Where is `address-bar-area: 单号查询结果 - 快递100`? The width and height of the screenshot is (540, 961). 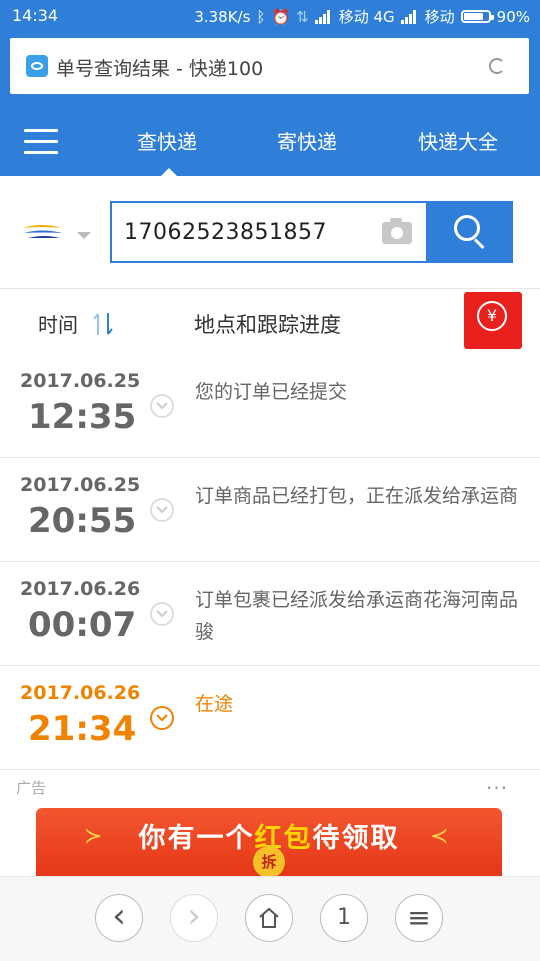
address-bar-area: 单号查询结果 - 快递100 is located at coordinates (270, 68).